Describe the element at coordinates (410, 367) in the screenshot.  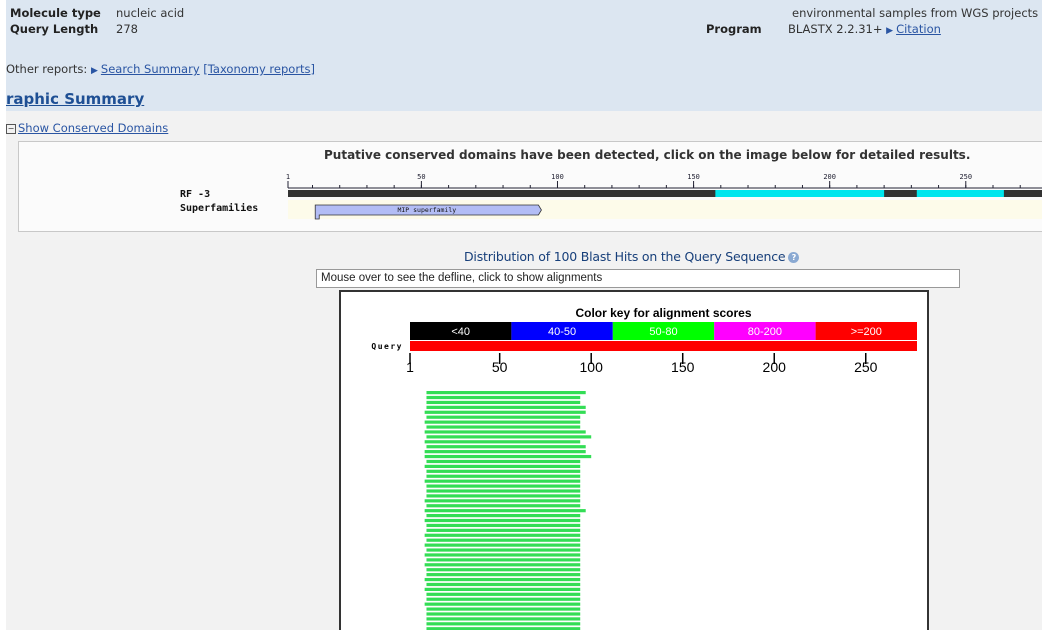
I see `axis-tick-label: 1` at that location.